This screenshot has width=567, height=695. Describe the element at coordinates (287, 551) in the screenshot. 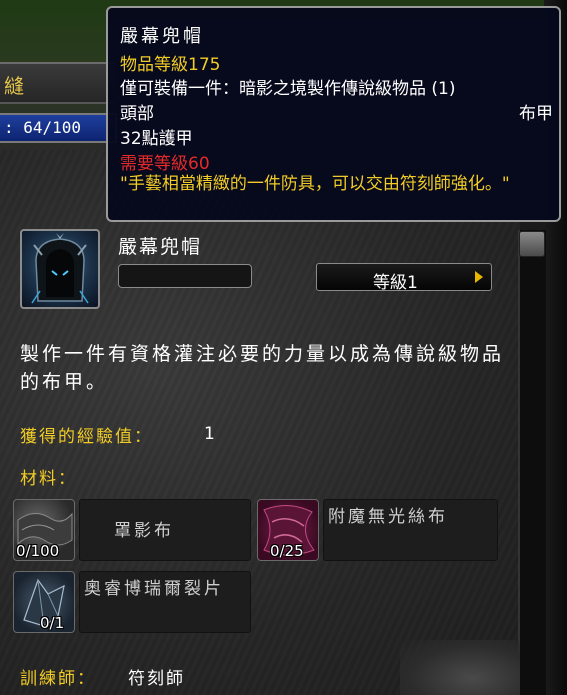

I see `reagent-count: 0/25` at that location.